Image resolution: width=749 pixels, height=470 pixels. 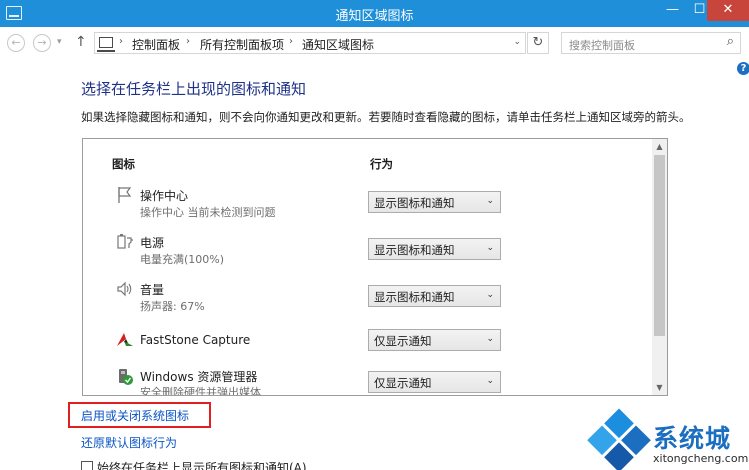 I want to click on always-show-all-checkbox, so click(x=87, y=465).